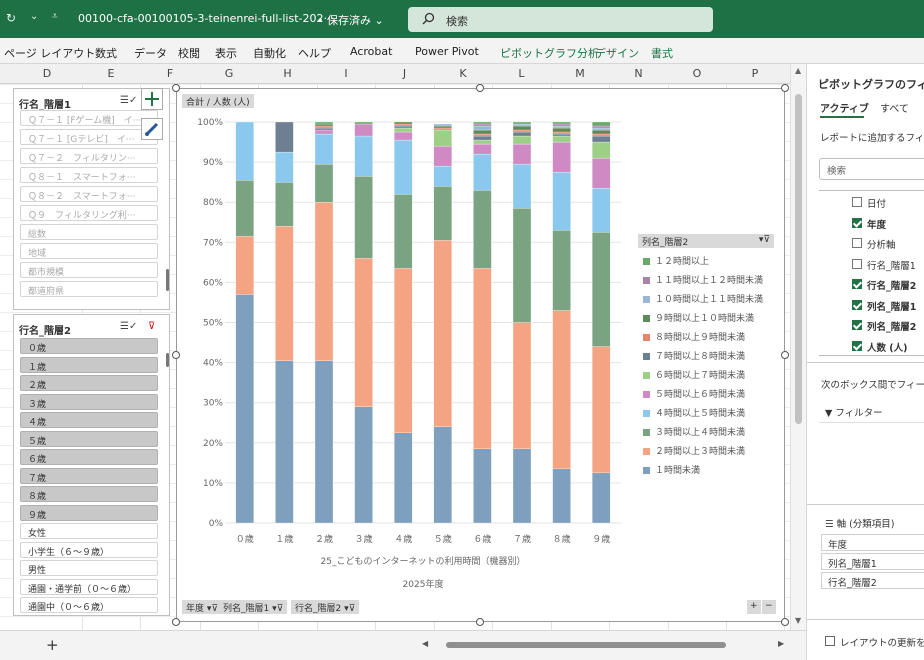 This screenshot has width=924, height=660. Describe the element at coordinates (798, 70) in the screenshot. I see `scroll-up-icon: ▲` at that location.